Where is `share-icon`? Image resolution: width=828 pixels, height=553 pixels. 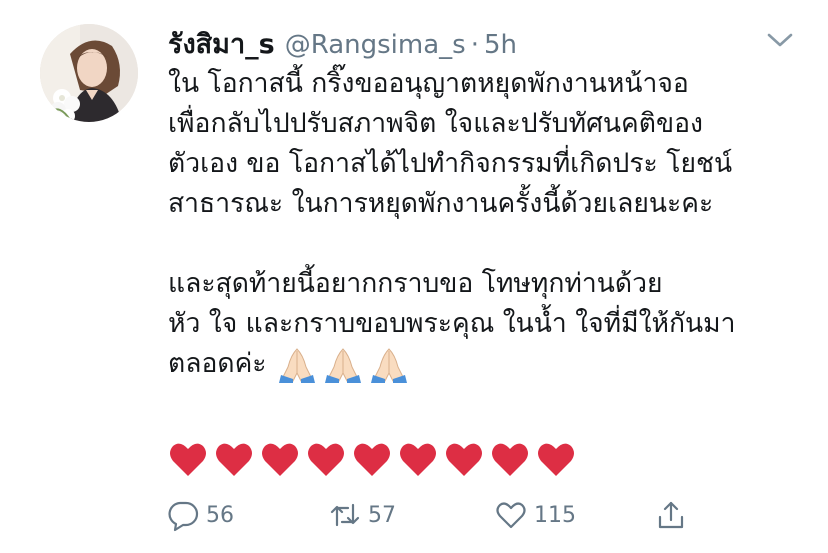 share-icon is located at coordinates (671, 515).